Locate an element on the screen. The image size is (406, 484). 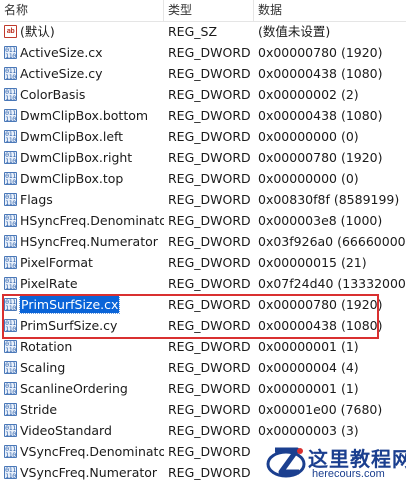
value-name-cell: 011 110 HSyncFreq.Denominator is located at coordinates (84, 220).